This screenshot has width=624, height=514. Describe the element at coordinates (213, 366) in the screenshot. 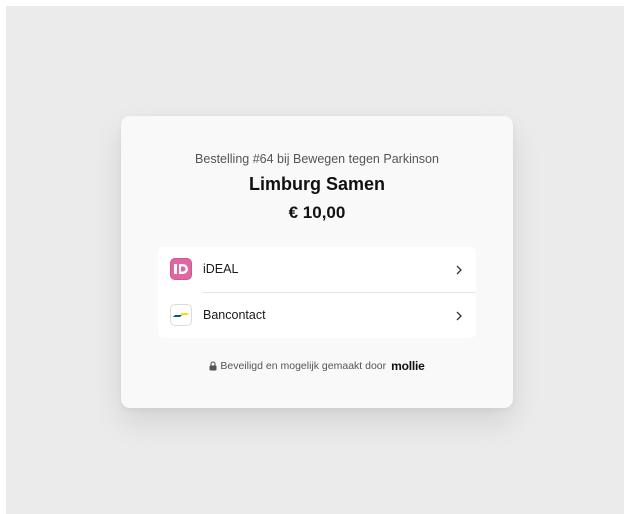

I see `lock-icon` at that location.